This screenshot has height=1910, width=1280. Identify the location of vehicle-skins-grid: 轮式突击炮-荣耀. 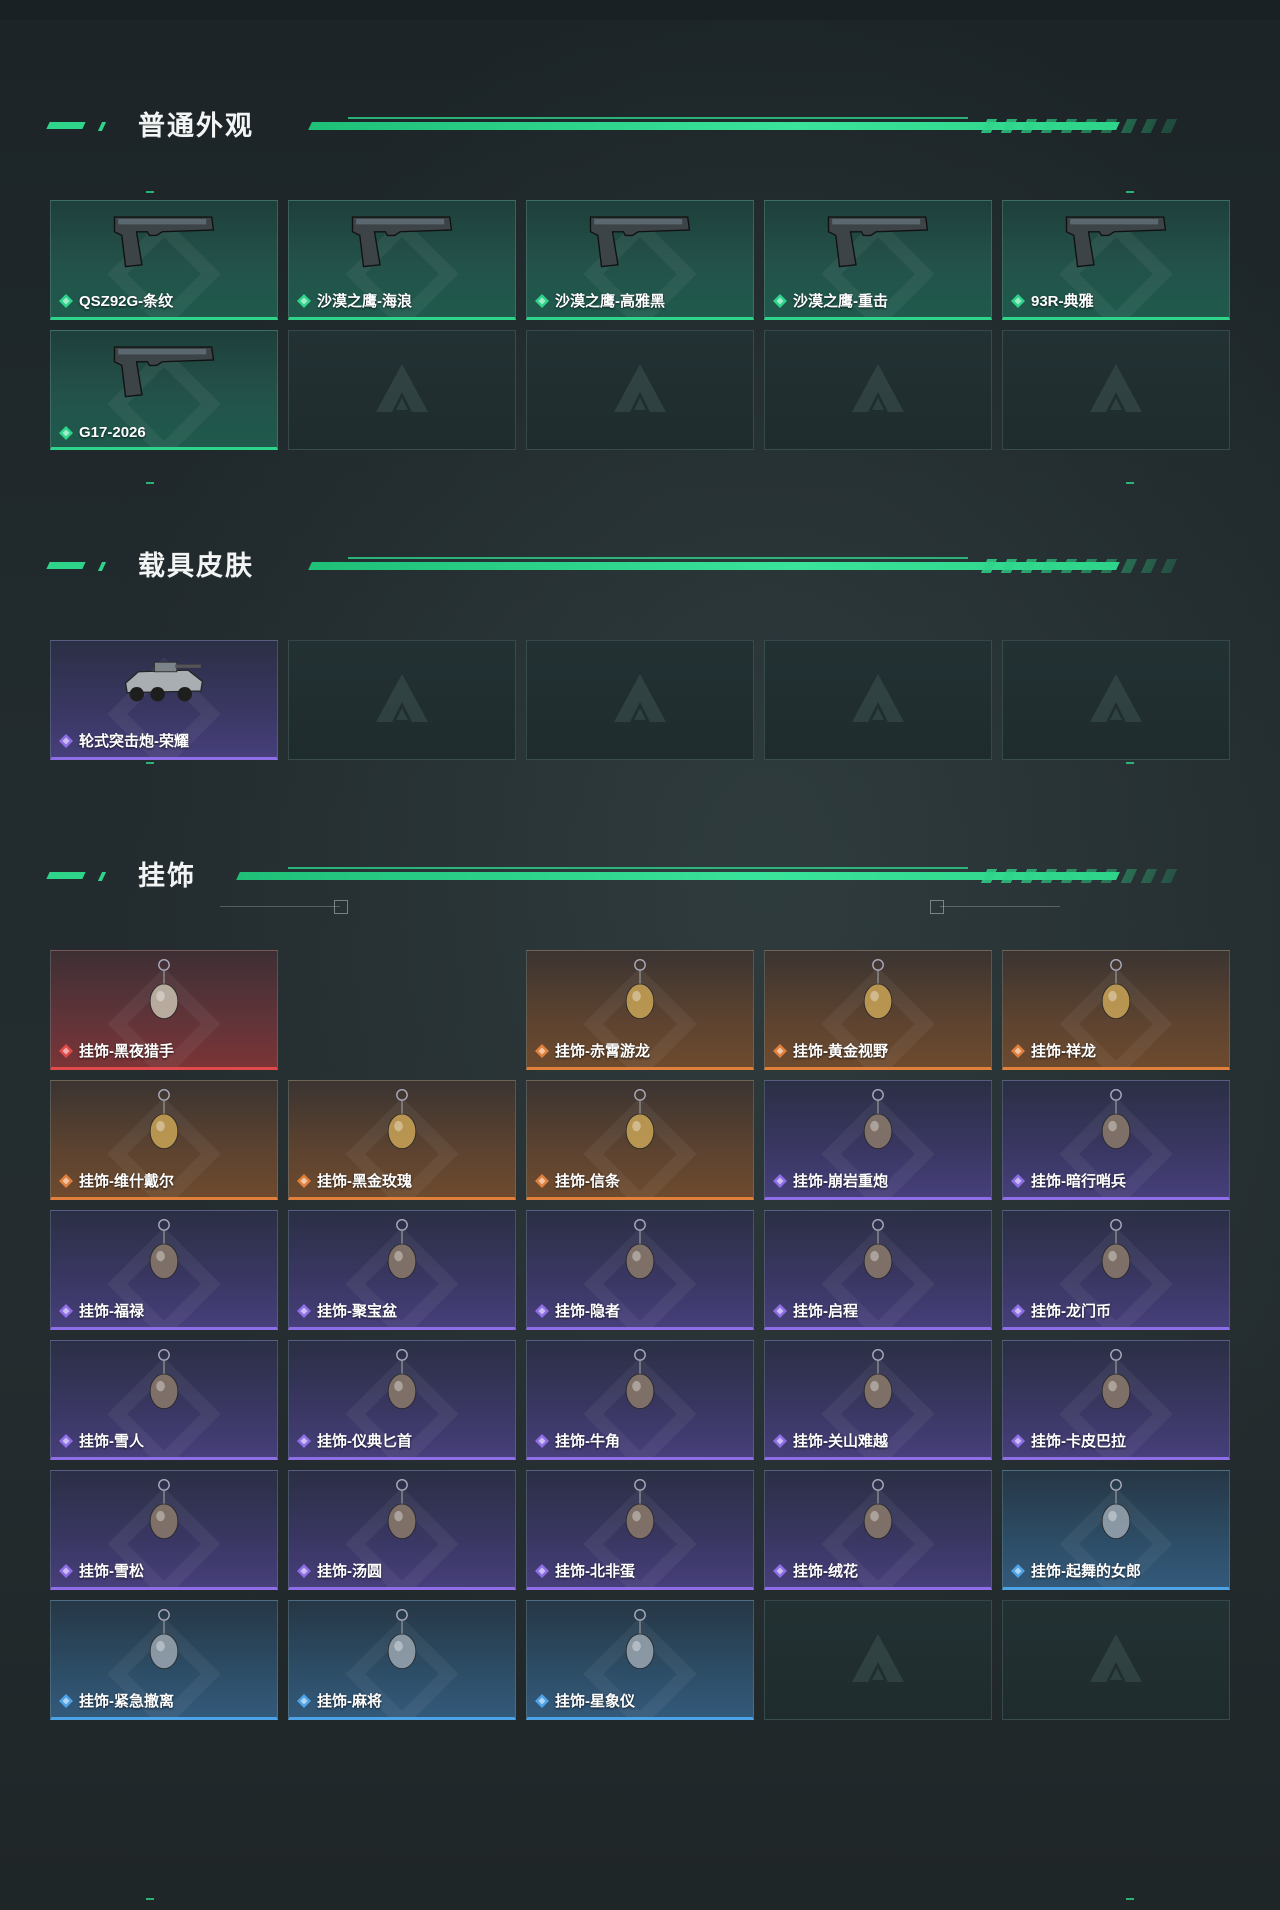
(640, 700).